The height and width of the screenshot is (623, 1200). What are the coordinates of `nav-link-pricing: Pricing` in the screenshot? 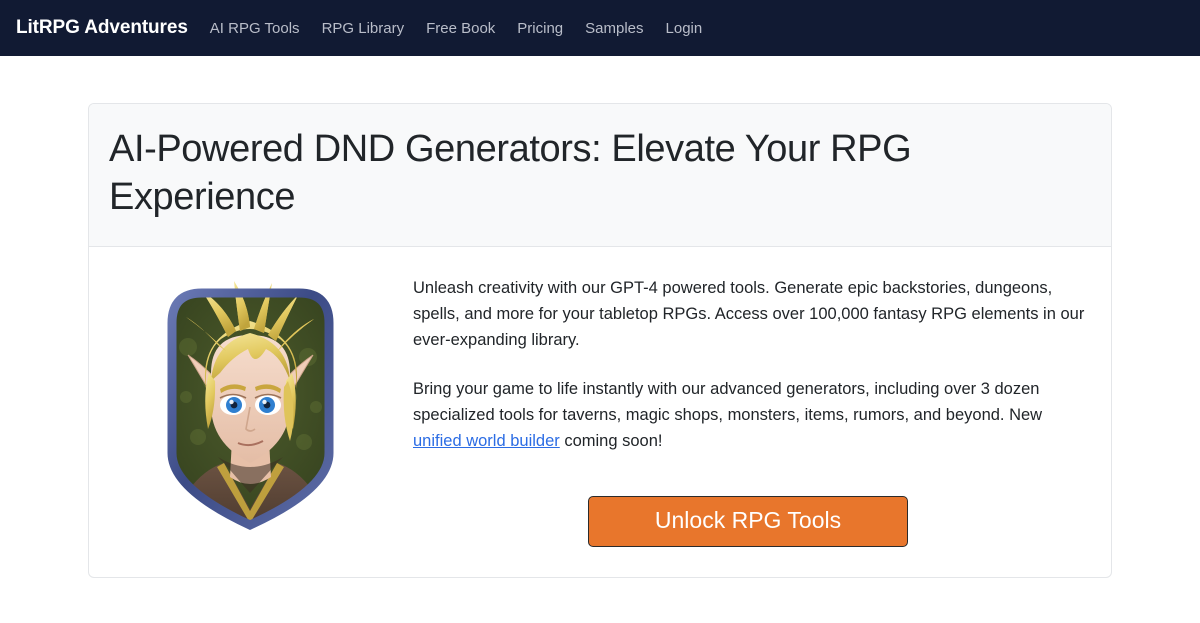 It's located at (540, 28).